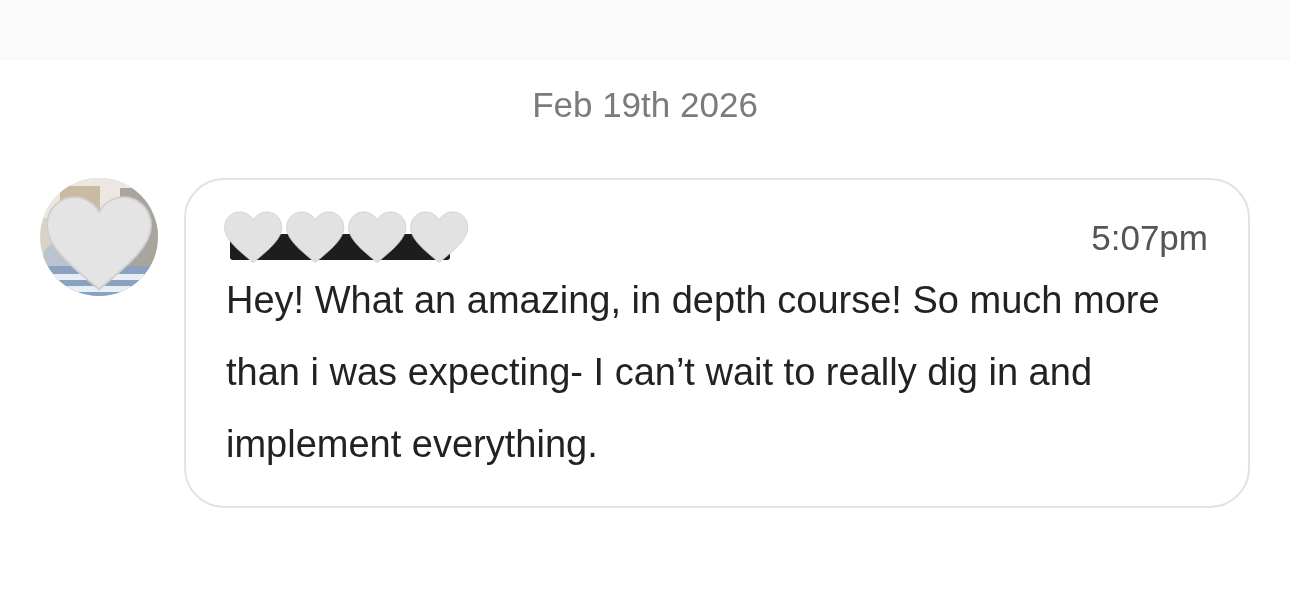 Image resolution: width=1290 pixels, height=591 pixels. I want to click on date-divider: Feb 19th 2026, so click(645, 105).